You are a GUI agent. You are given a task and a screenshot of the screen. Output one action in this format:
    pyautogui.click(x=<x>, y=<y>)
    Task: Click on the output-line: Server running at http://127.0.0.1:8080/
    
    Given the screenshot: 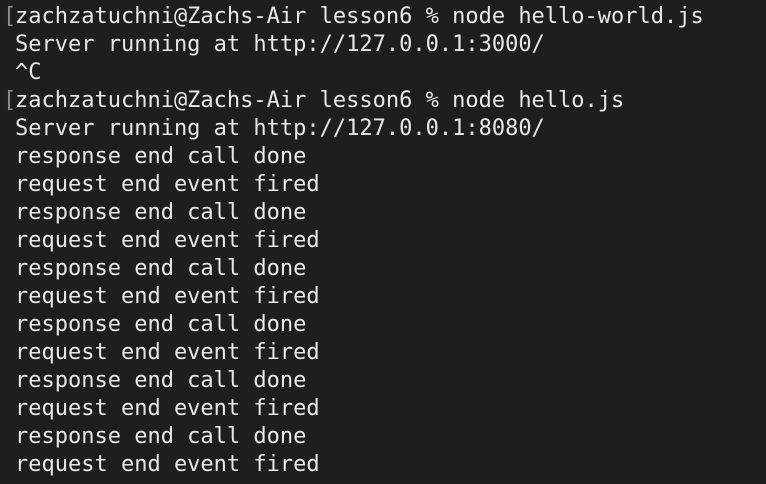 What is the action you would take?
    pyautogui.click(x=390, y=129)
    